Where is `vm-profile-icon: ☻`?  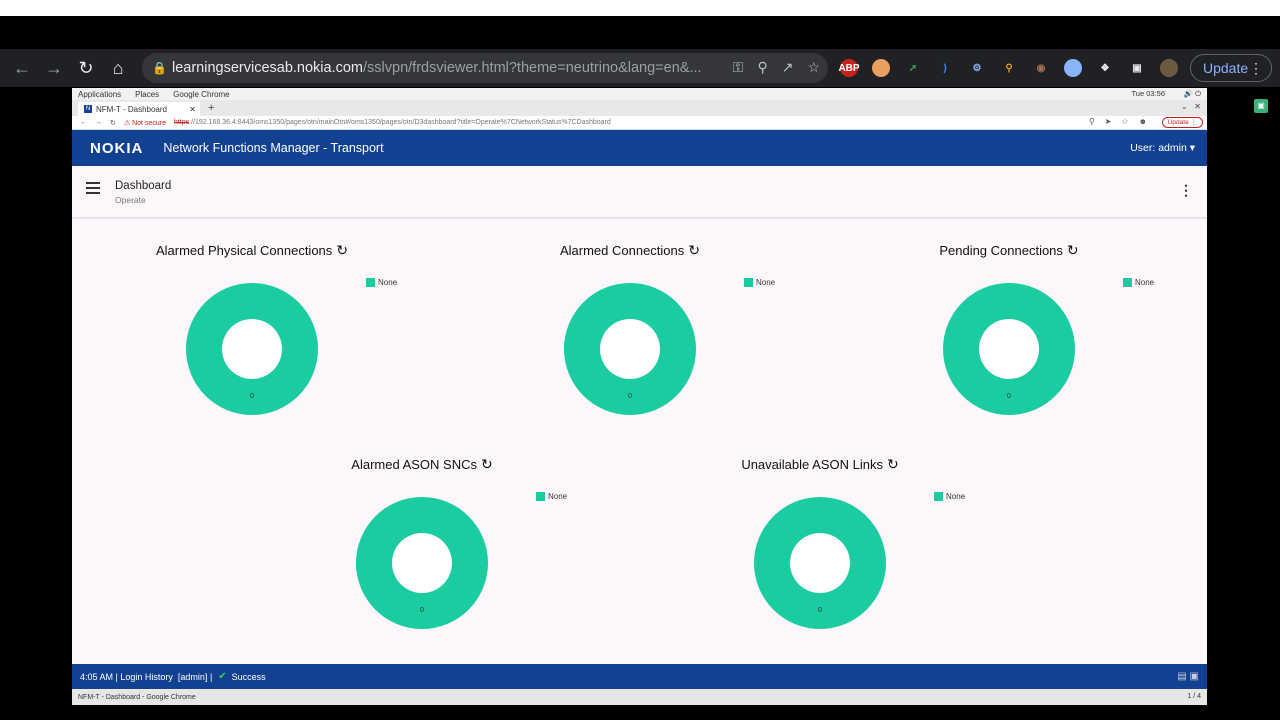 vm-profile-icon: ☻ is located at coordinates (1143, 121).